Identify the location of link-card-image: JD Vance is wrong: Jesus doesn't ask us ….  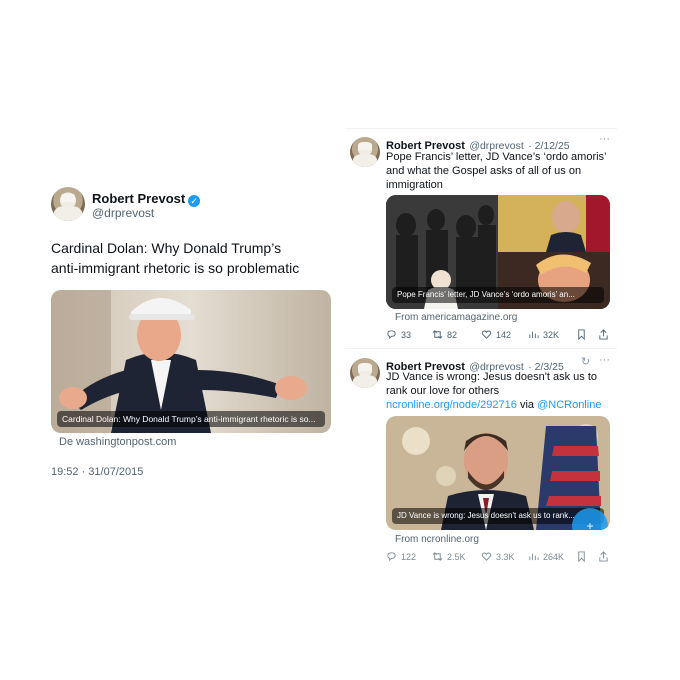
(498, 473).